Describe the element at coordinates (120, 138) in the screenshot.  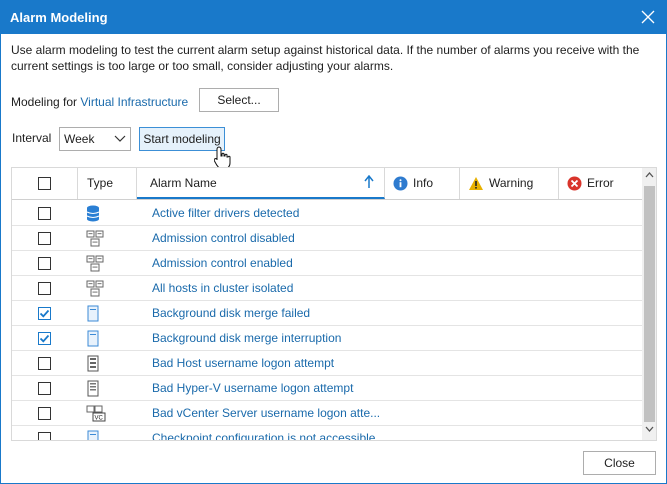
I see `chevron-down-icon` at that location.